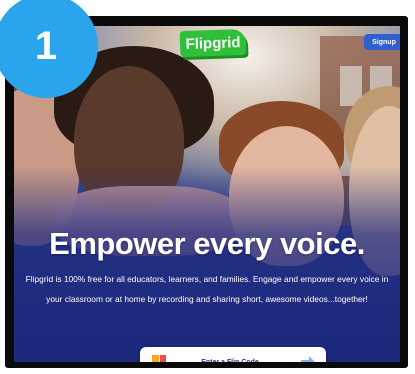 This screenshot has height=374, width=415. Describe the element at coordinates (233, 354) in the screenshot. I see `flip-code-input: Enter a Flip Code` at that location.